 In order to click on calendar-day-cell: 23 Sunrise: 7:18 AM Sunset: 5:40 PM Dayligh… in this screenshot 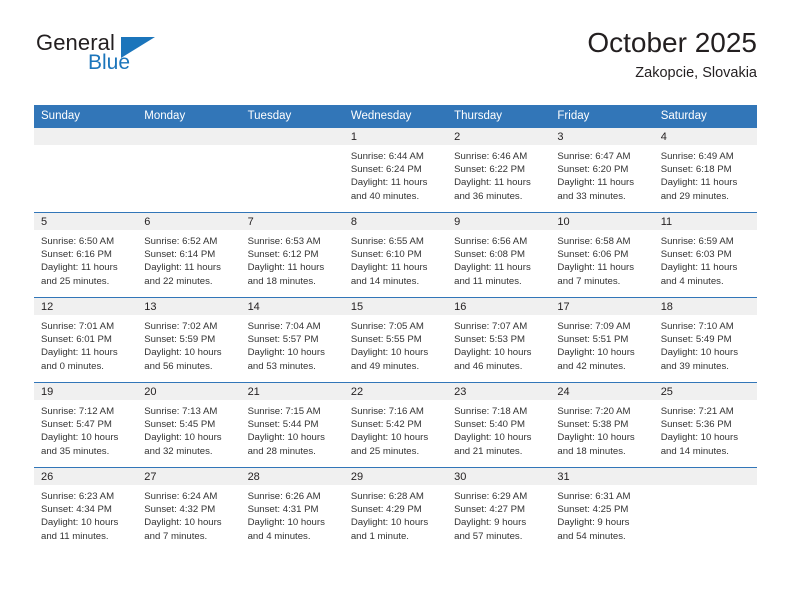, I will do `click(499, 425)`.